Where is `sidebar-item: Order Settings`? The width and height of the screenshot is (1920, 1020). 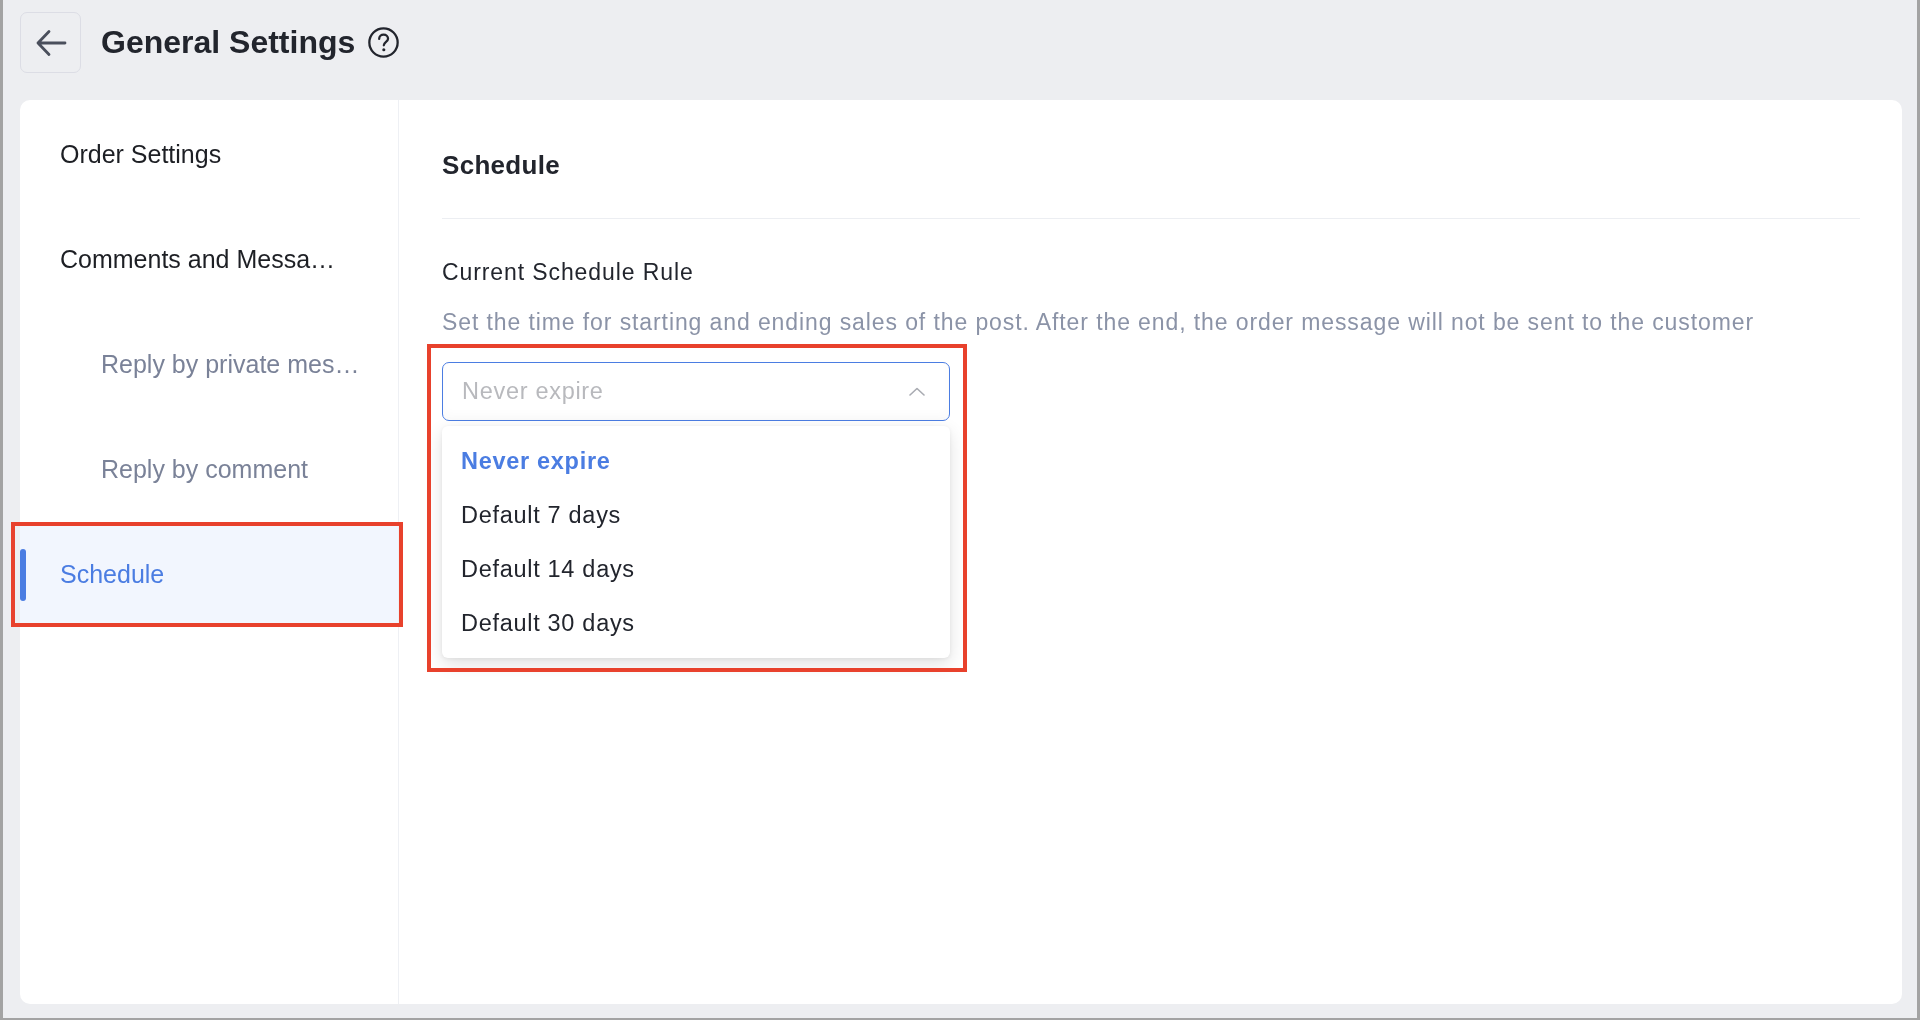
sidebar-item: Order Settings is located at coordinates (209, 154).